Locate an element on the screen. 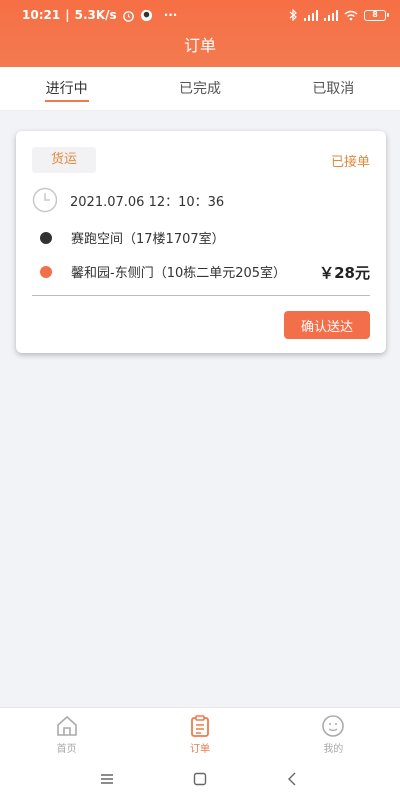 The height and width of the screenshot is (800, 400). nav-mine: 我的 is located at coordinates (333, 732).